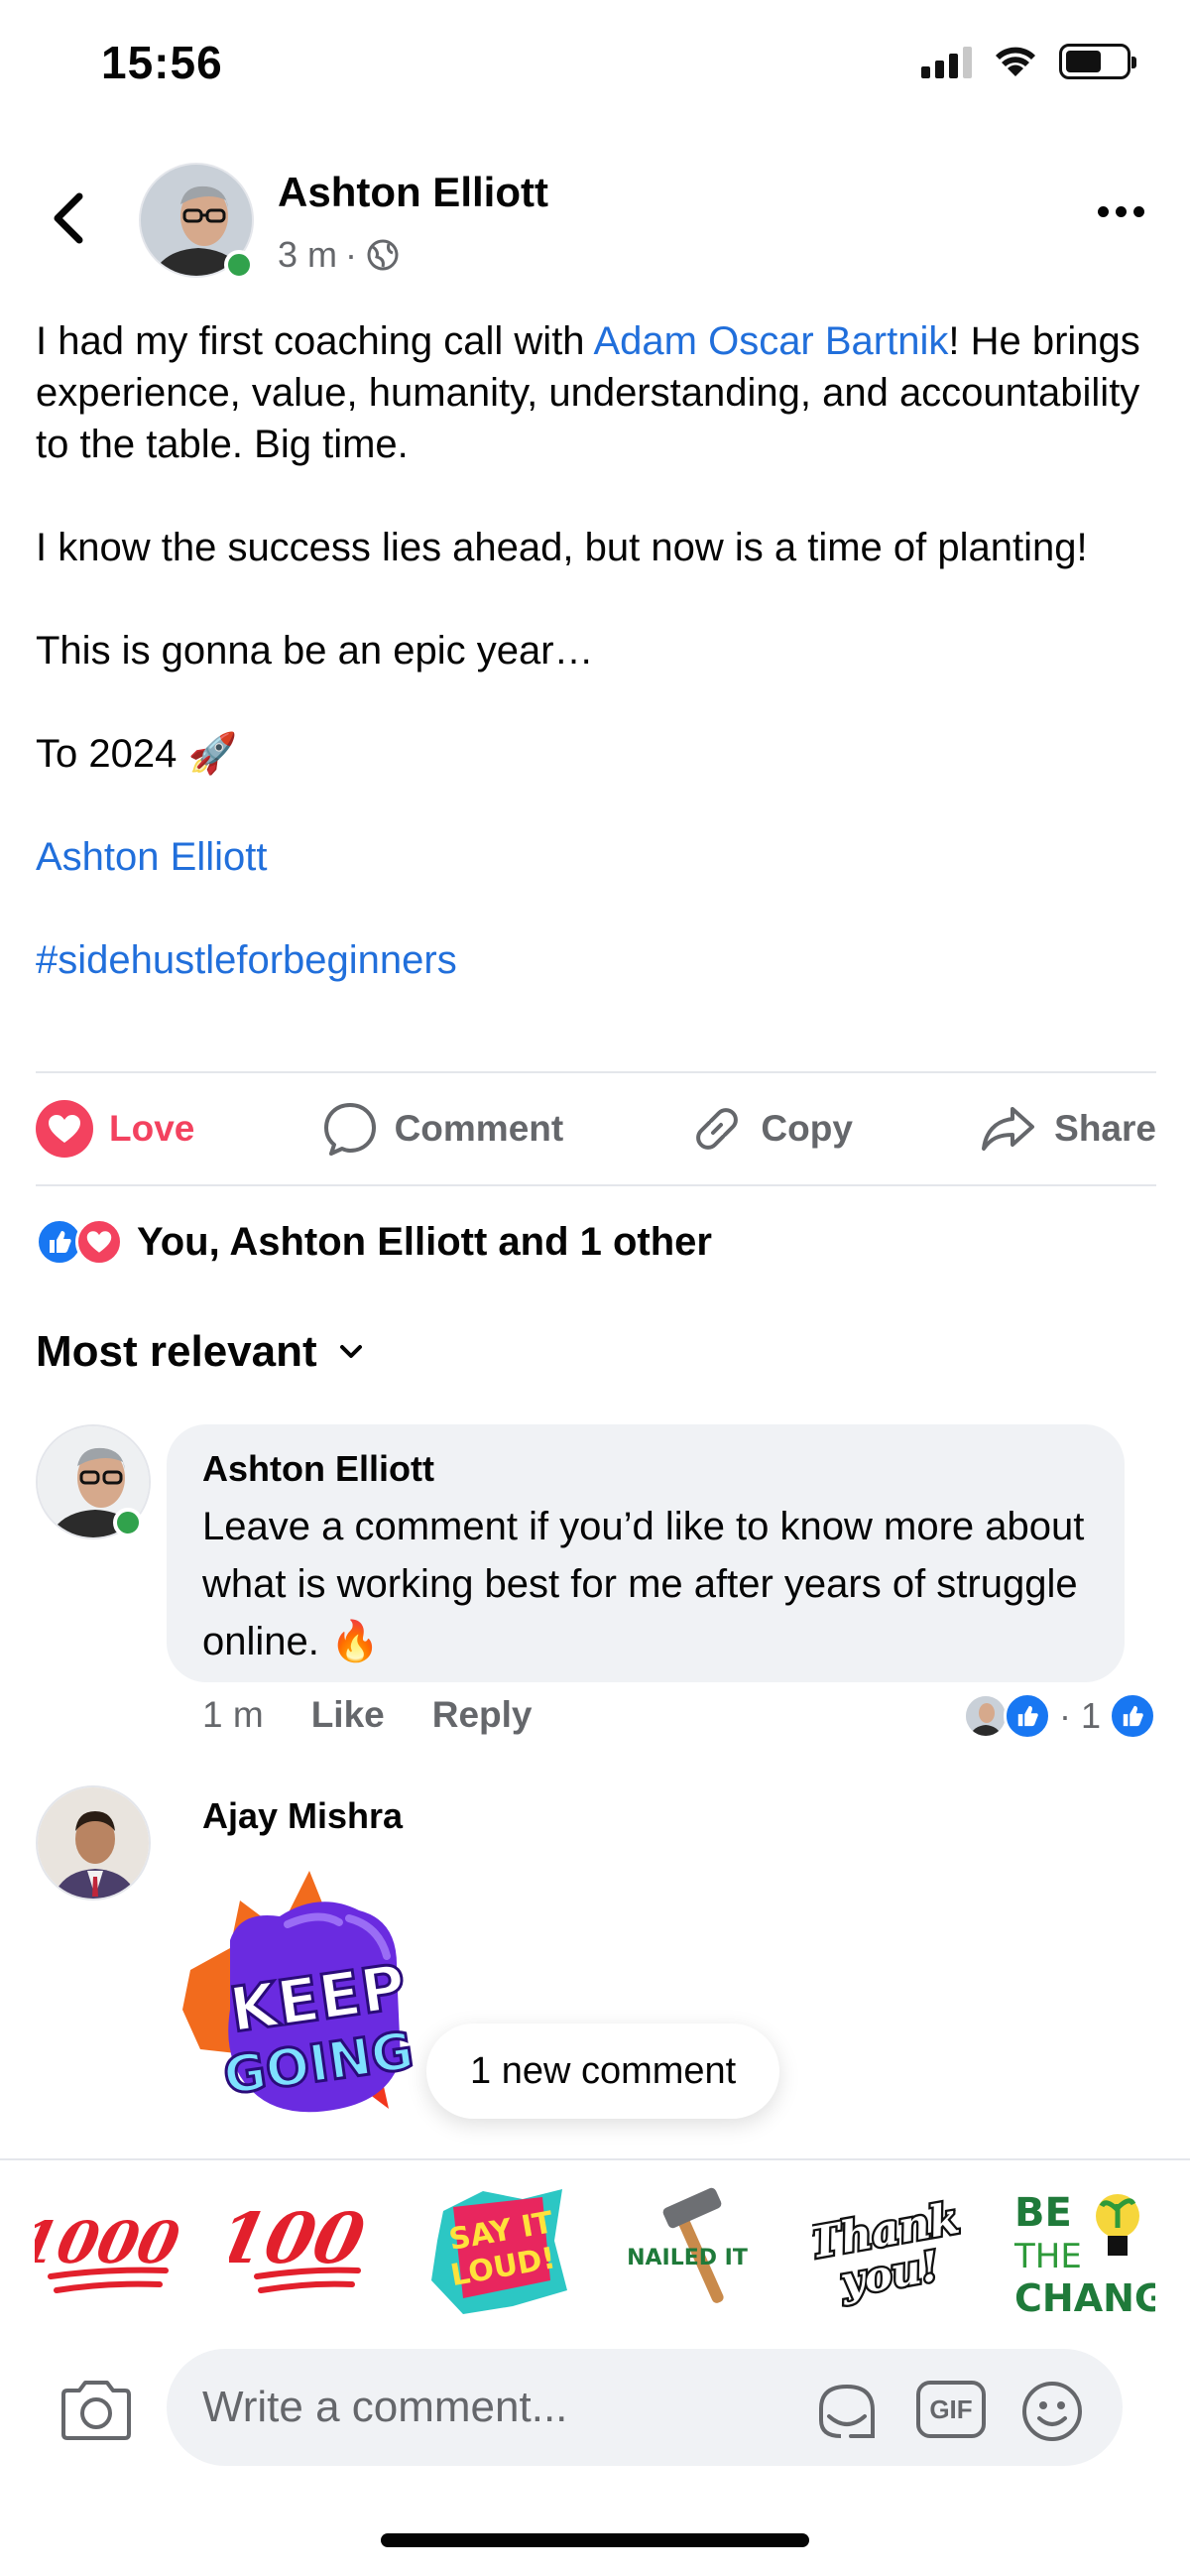 Image resolution: width=1190 pixels, height=2576 pixels. What do you see at coordinates (886, 2250) in the screenshot?
I see `sticker-thank-you: Thank you!` at bounding box center [886, 2250].